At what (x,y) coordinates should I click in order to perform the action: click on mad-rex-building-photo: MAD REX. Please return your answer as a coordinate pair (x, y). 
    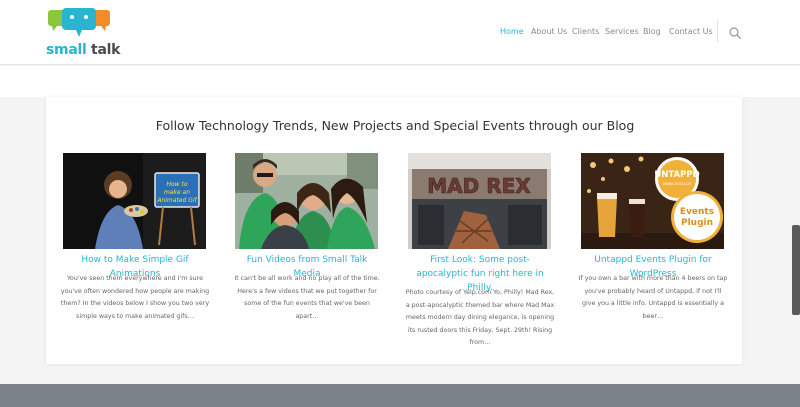
    Looking at the image, I should click on (479, 201).